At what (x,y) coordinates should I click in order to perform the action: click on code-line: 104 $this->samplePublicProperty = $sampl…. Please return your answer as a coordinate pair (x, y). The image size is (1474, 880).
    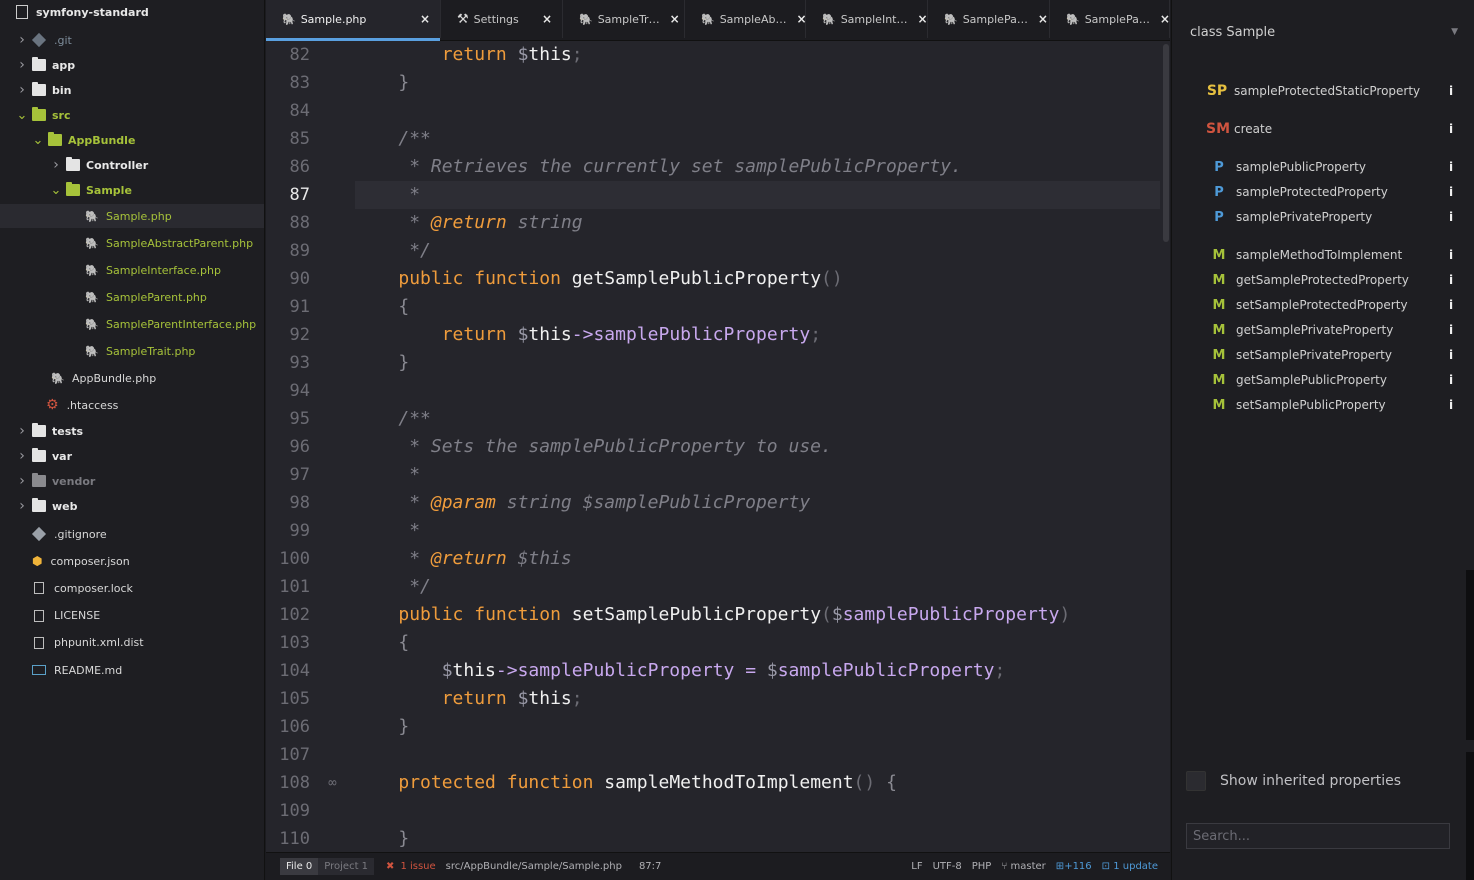
    Looking at the image, I should click on (713, 671).